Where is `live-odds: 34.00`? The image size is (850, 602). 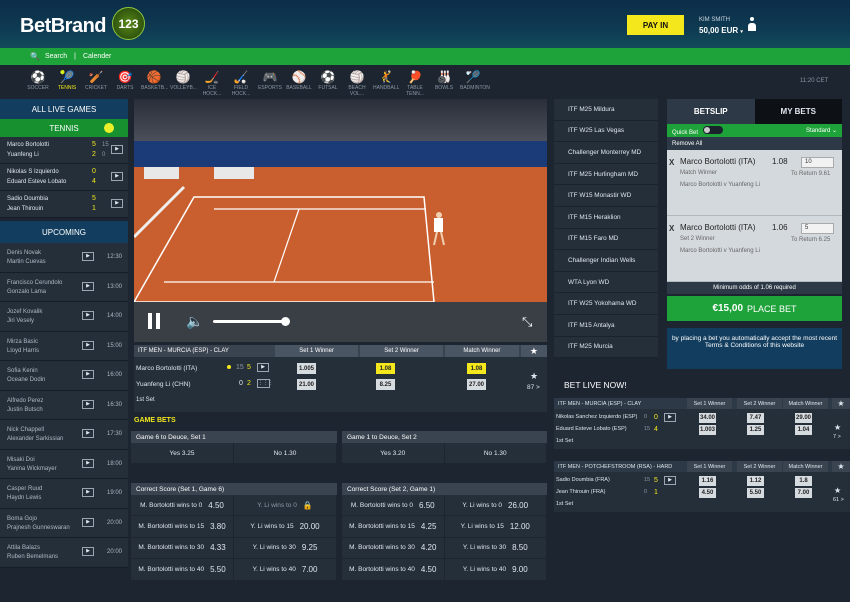
live-odds: 34.00 is located at coordinates (707, 418).